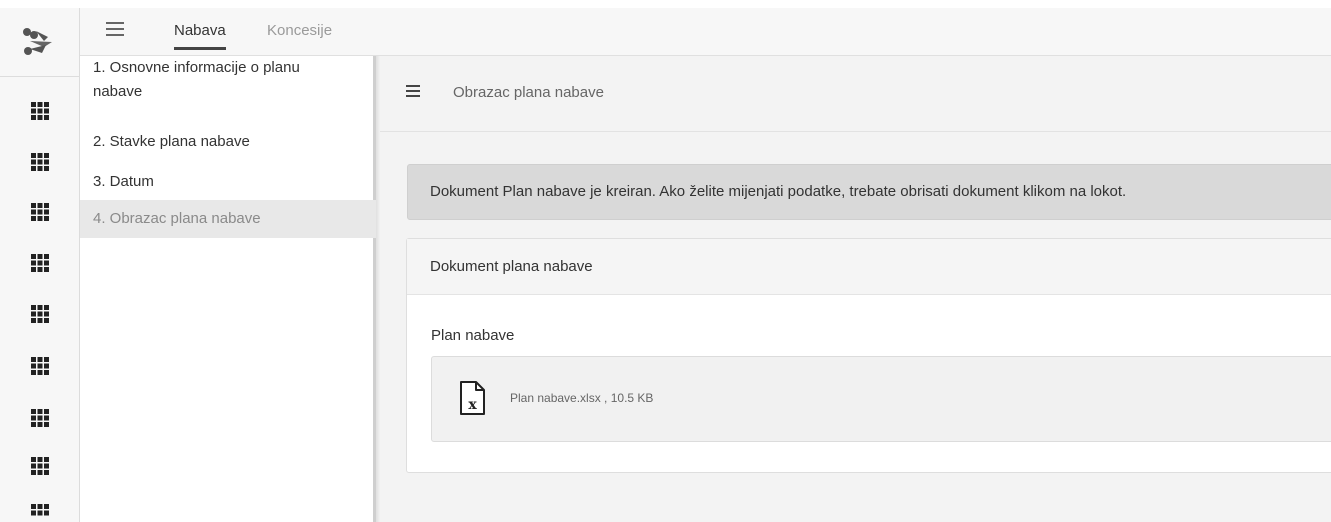 The image size is (1331, 522). Describe the element at coordinates (115, 29) in the screenshot. I see `hamburger-menu-icon` at that location.